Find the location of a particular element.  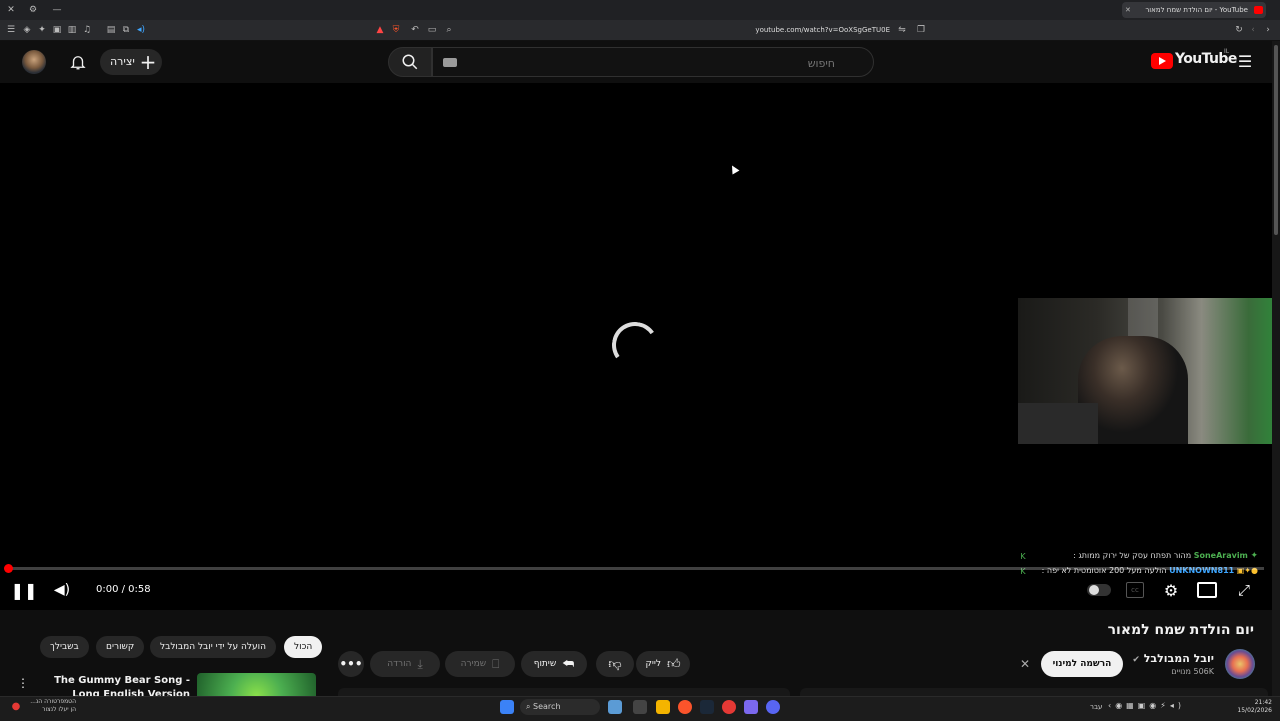

thumbs-up-icon: 👍︎ is located at coordinates (673, 664).